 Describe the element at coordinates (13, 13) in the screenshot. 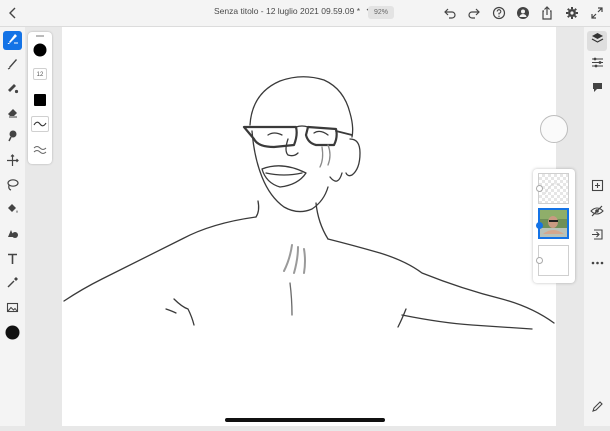

I see `back-icon` at that location.